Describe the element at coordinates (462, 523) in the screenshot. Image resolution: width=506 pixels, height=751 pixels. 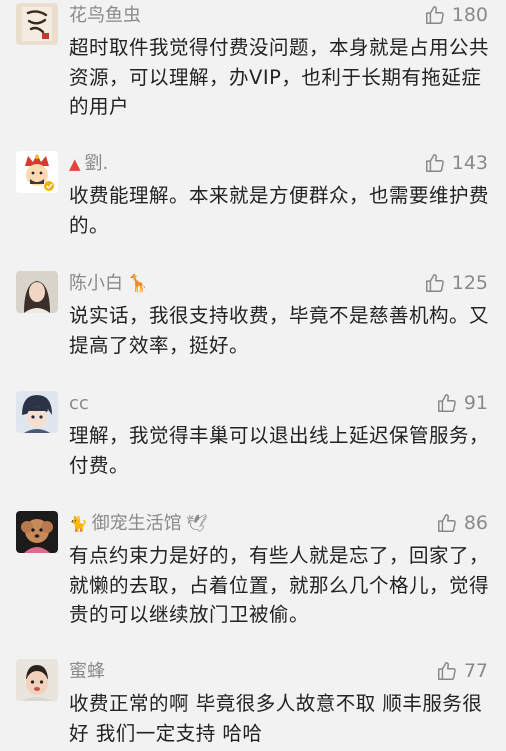
I see `like-button: 86` at that location.